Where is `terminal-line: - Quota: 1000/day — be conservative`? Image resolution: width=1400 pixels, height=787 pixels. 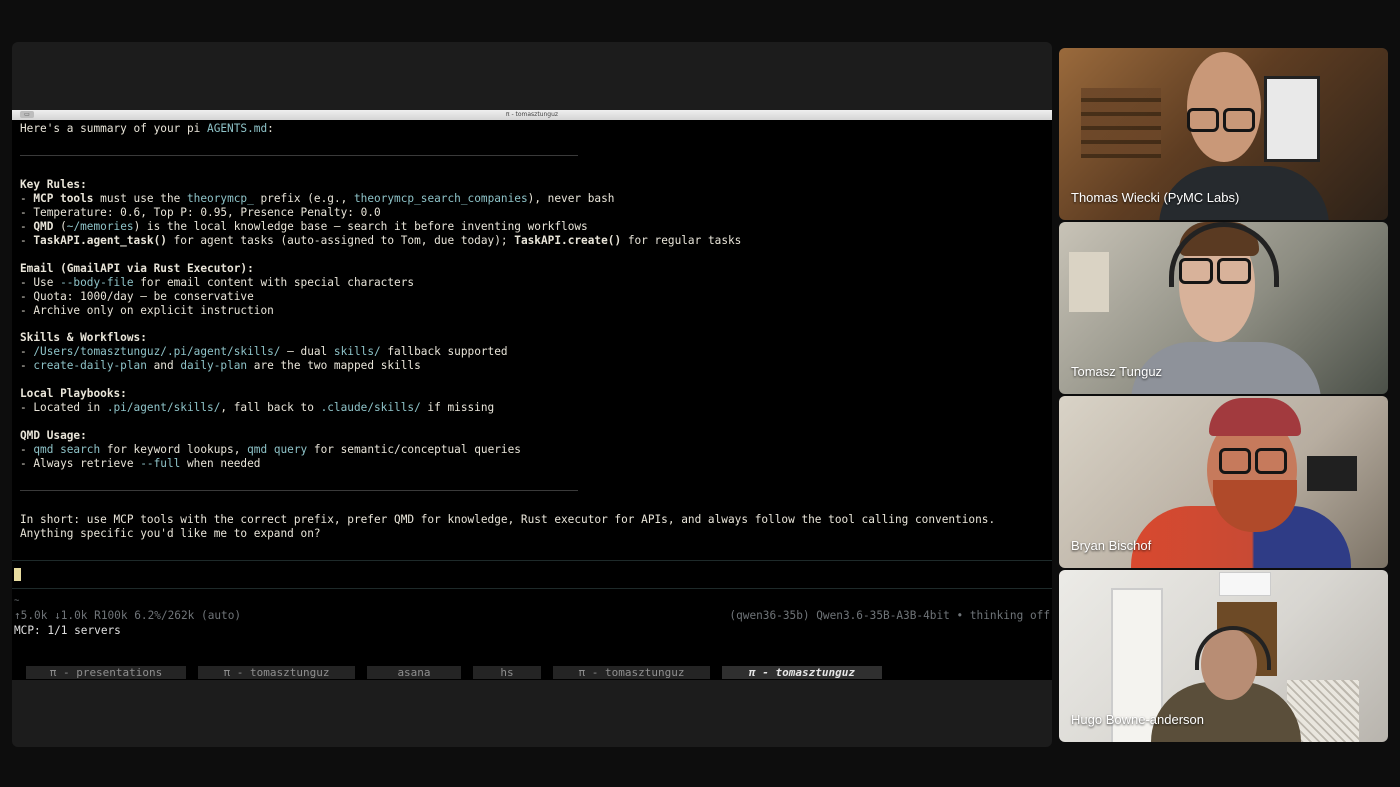 terminal-line: - Quota: 1000/day — be conservative is located at coordinates (137, 297).